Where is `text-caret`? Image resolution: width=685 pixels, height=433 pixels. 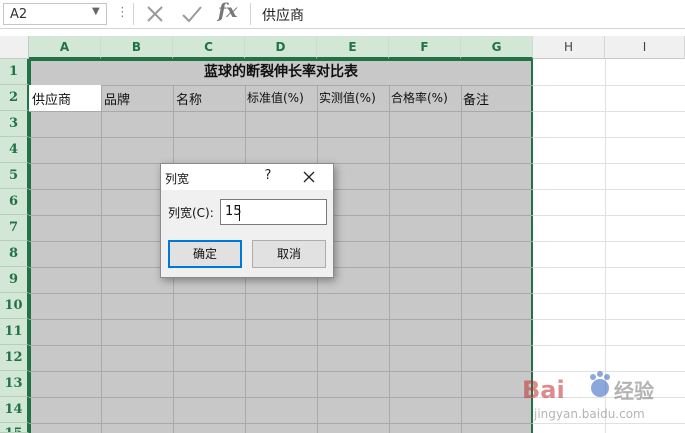 text-caret is located at coordinates (239, 213).